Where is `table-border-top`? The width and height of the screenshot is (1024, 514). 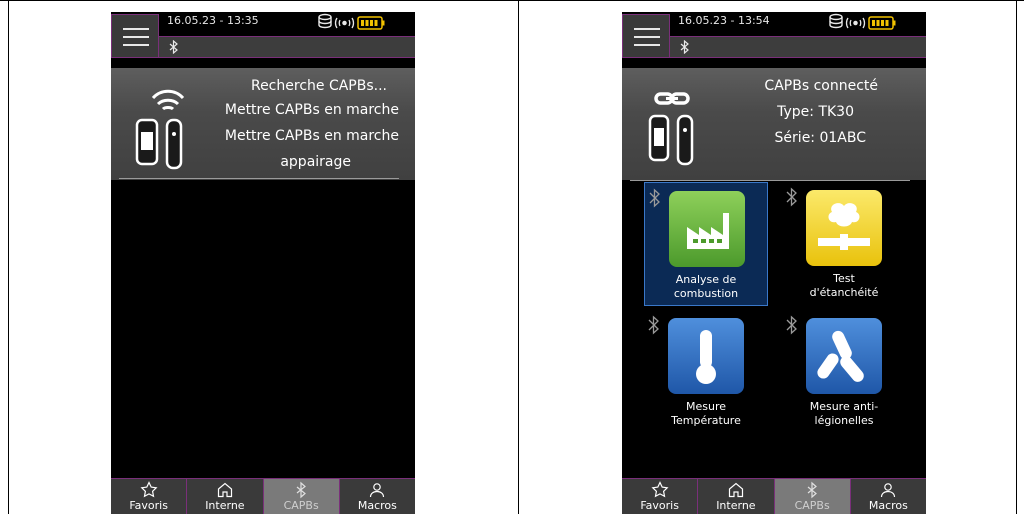 table-border-top is located at coordinates (512, 0).